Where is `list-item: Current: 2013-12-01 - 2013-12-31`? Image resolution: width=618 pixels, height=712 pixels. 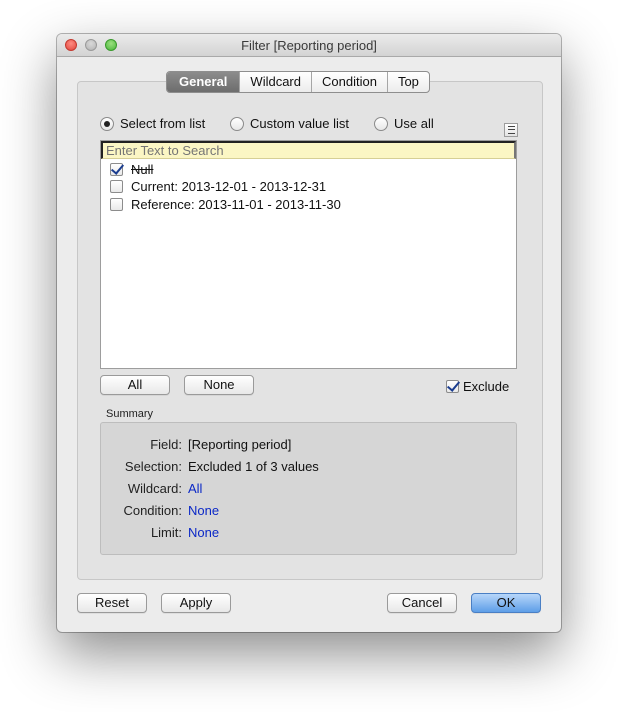
list-item: Current: 2013-12-01 - 2013-12-31 is located at coordinates (218, 186).